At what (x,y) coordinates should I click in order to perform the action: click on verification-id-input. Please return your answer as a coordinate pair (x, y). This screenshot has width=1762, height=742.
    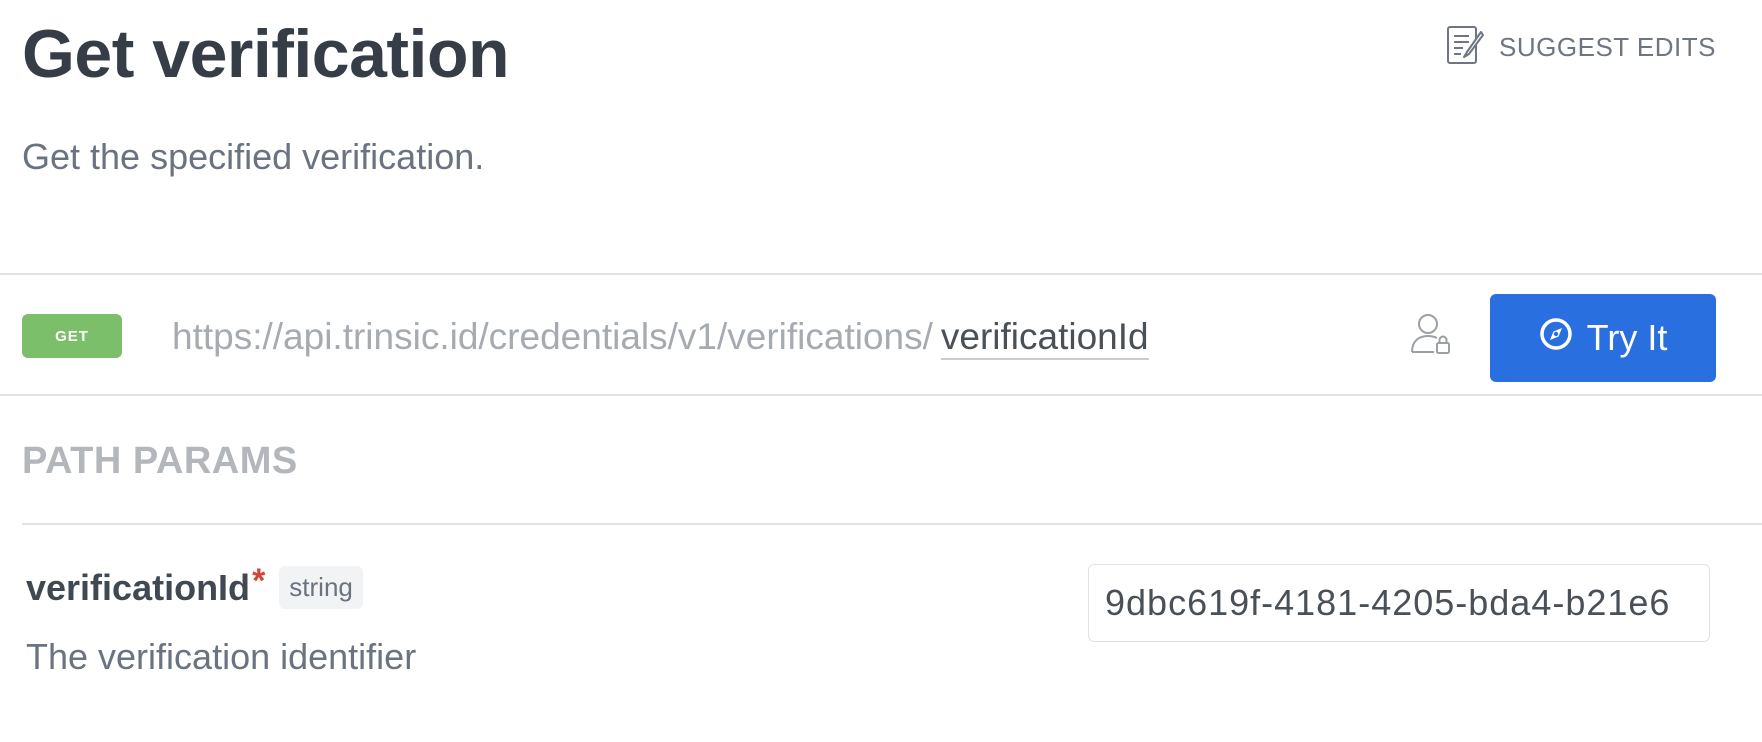
    Looking at the image, I should click on (1399, 603).